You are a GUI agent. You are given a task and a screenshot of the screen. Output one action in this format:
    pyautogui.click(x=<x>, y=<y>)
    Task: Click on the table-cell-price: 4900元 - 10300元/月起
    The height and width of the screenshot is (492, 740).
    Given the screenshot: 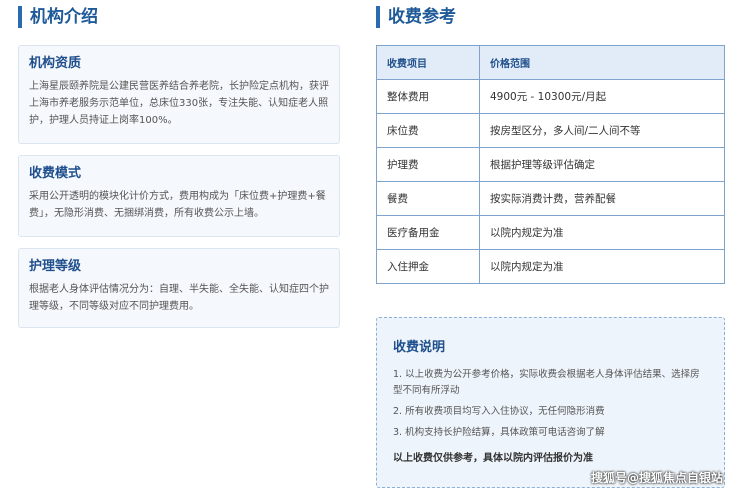 What is the action you would take?
    pyautogui.click(x=602, y=96)
    